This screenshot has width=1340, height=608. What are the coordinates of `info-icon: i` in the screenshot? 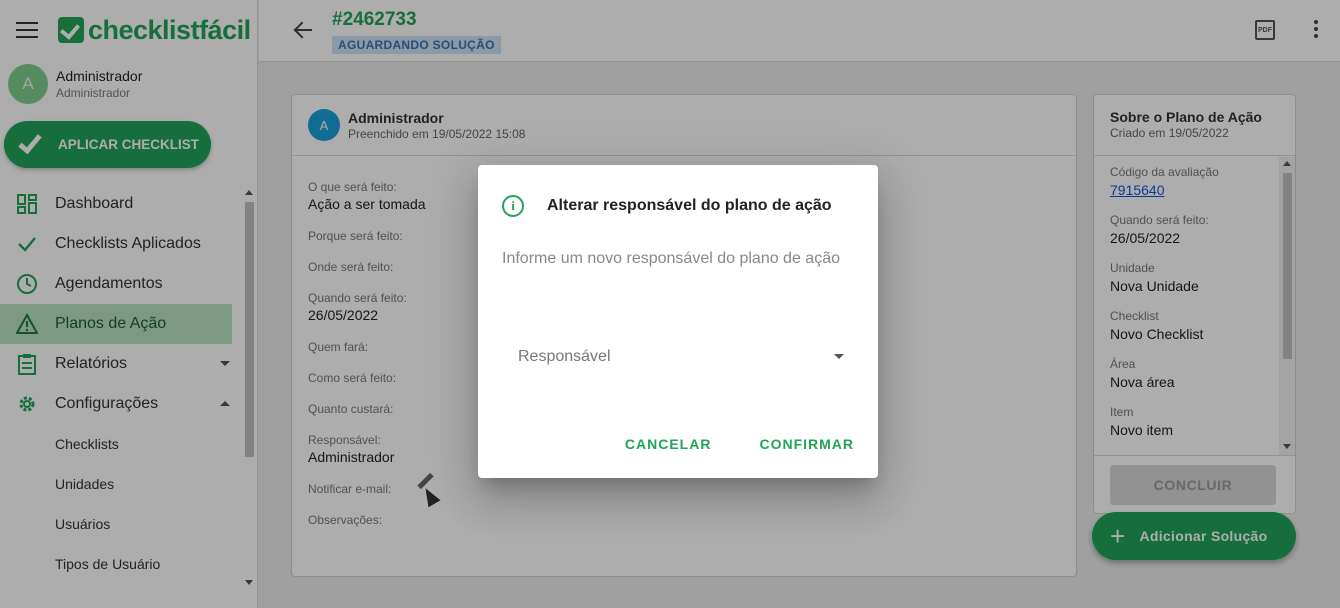 It's located at (513, 206).